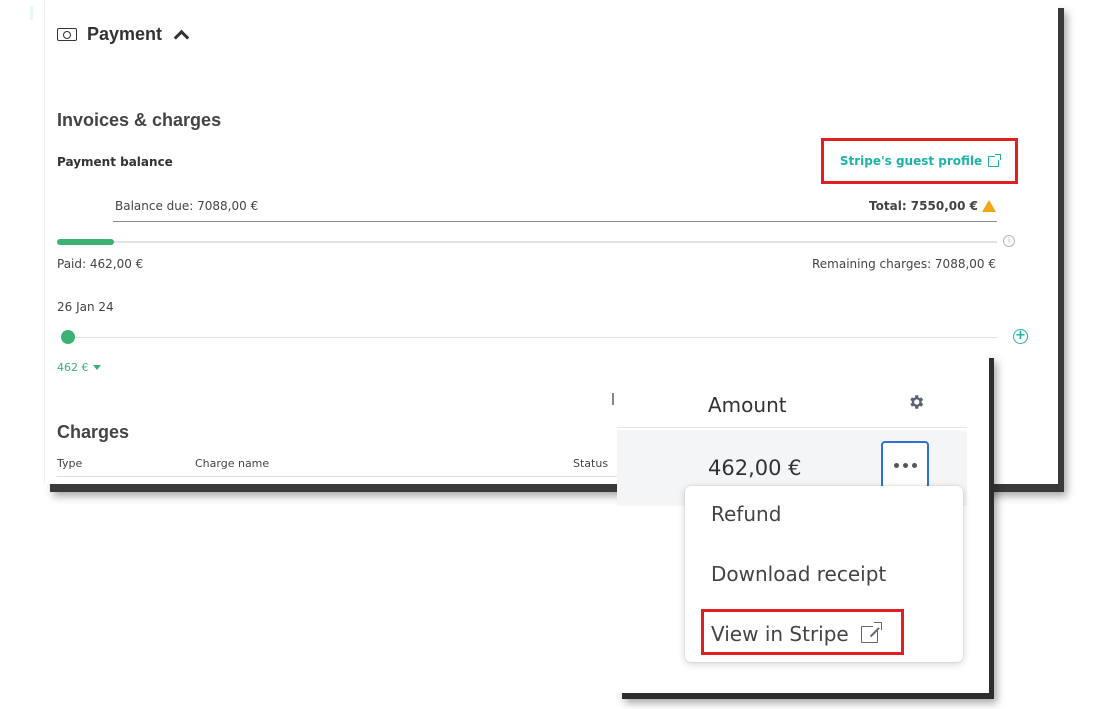  Describe the element at coordinates (115, 162) in the screenshot. I see `payment-balance-label: Payment balance` at that location.